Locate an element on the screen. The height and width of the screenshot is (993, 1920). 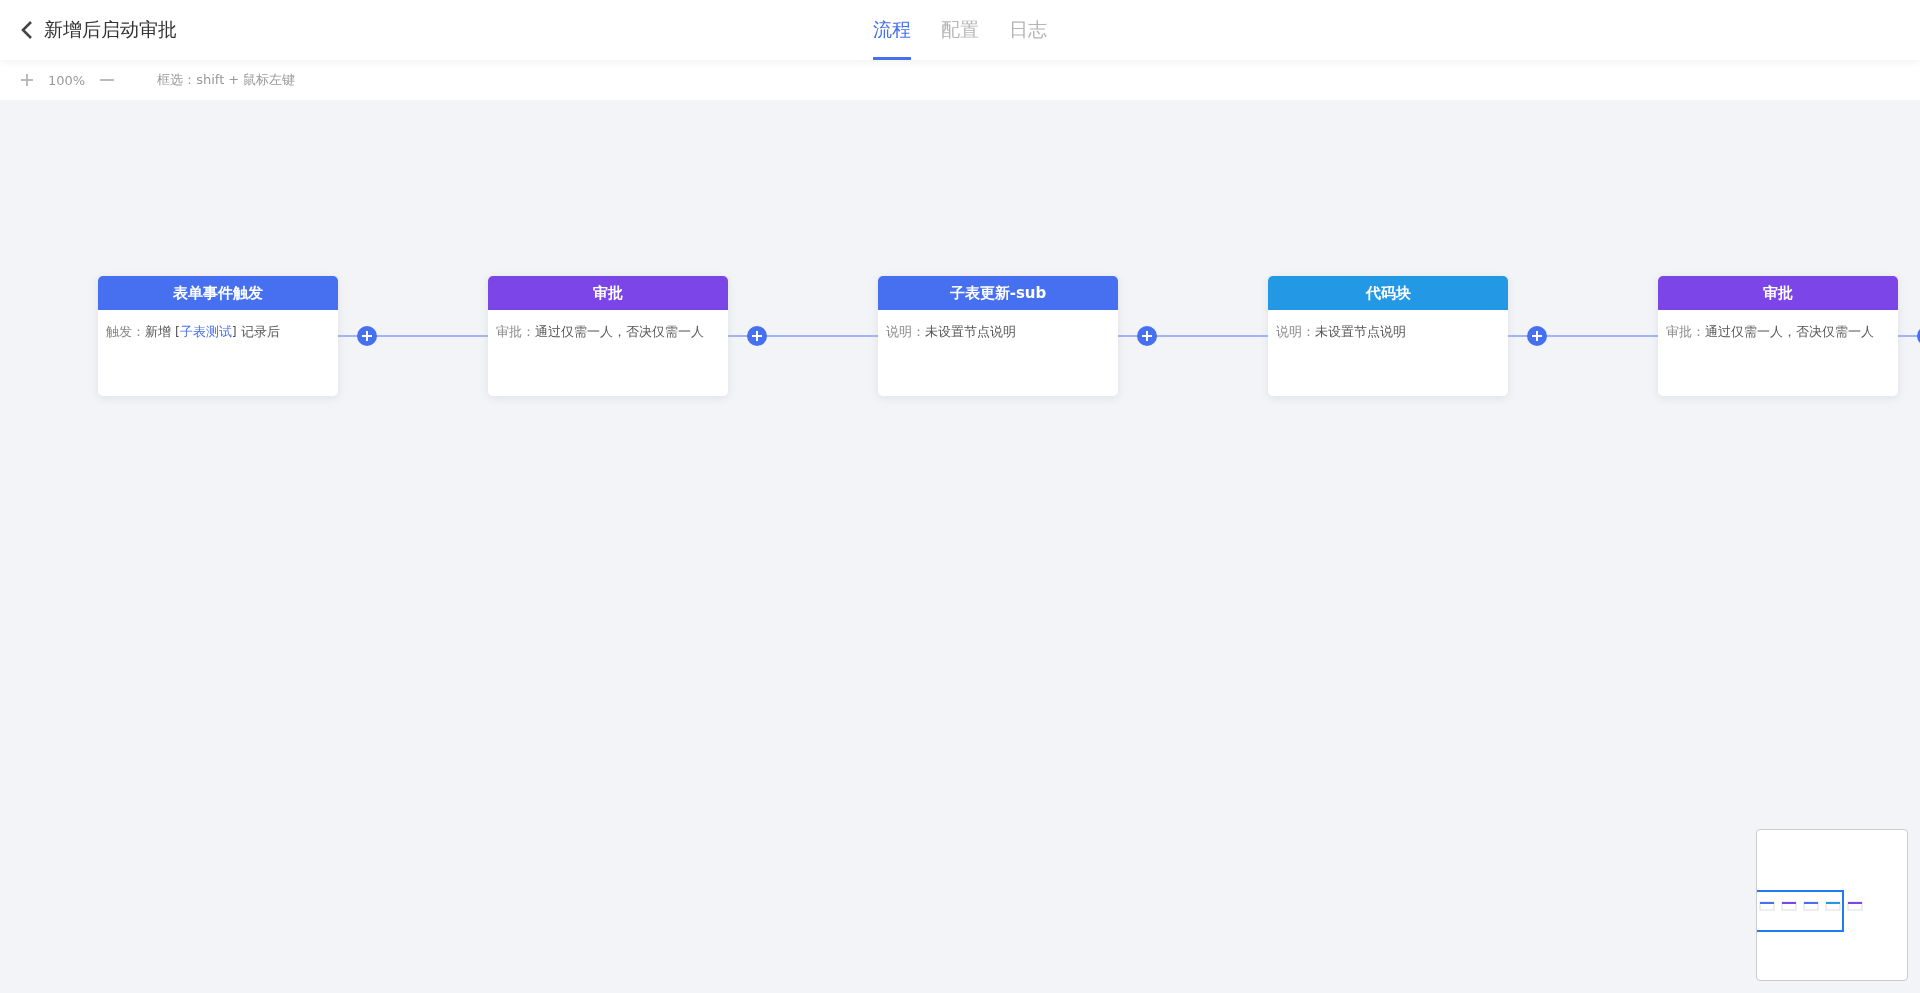
viewport-frame is located at coordinates (1800, 911).